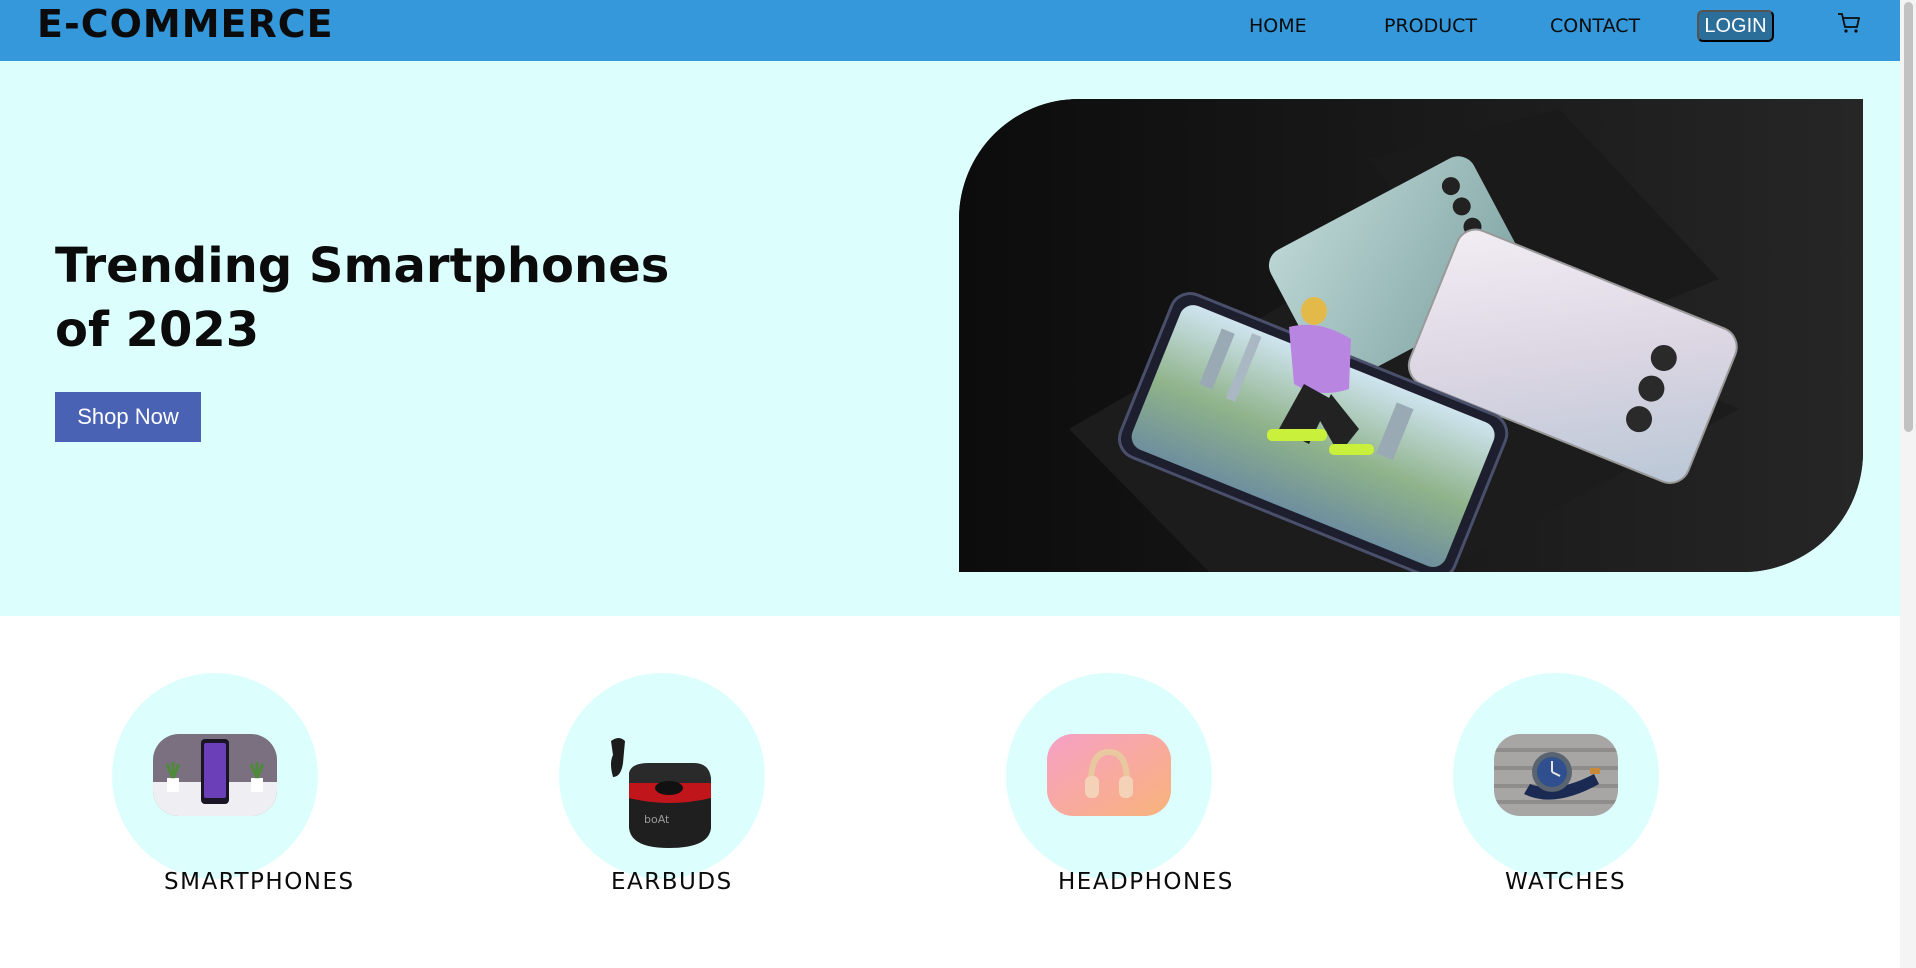  What do you see at coordinates (1908, 484) in the screenshot?
I see `page-scrollbar` at bounding box center [1908, 484].